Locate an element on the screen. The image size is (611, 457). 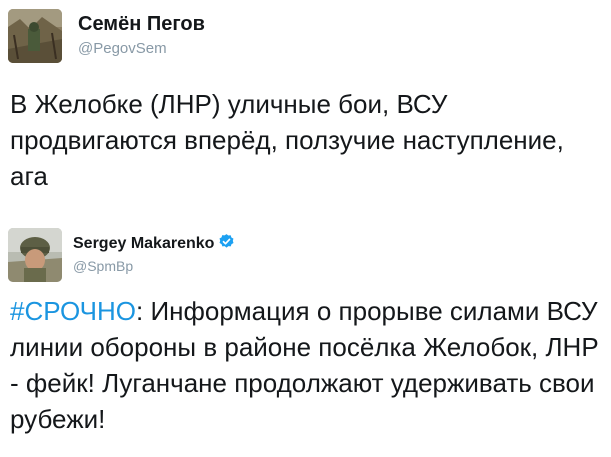
author-name-text: Sergey Makarenko is located at coordinates (143, 243).